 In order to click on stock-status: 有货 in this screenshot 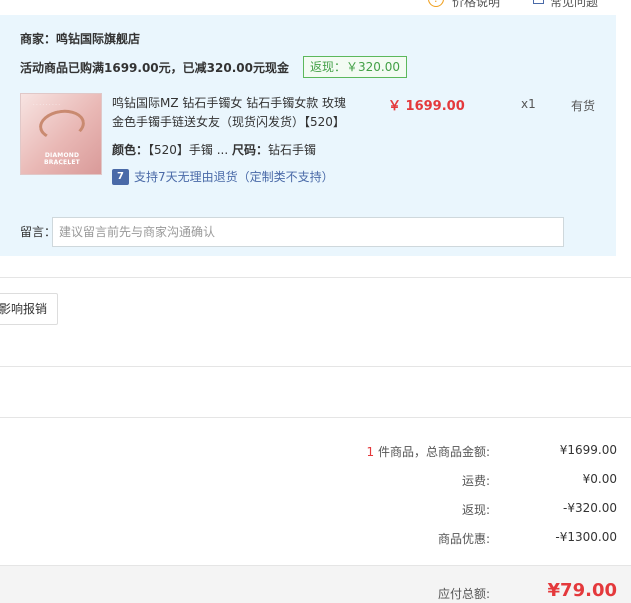, I will do `click(583, 106)`.